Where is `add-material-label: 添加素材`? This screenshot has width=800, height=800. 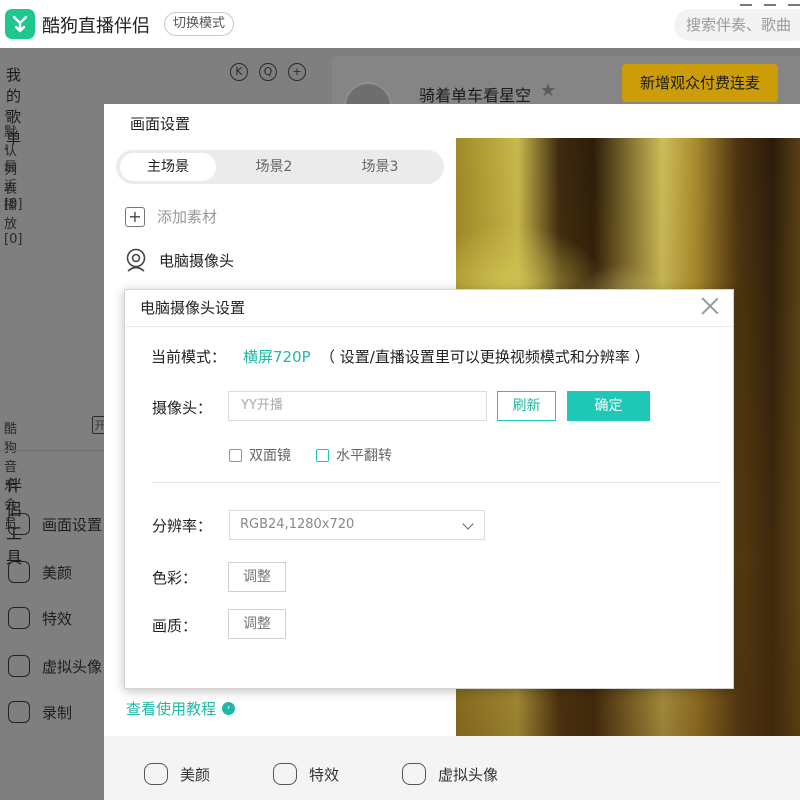
add-material-label: 添加素材 is located at coordinates (187, 217).